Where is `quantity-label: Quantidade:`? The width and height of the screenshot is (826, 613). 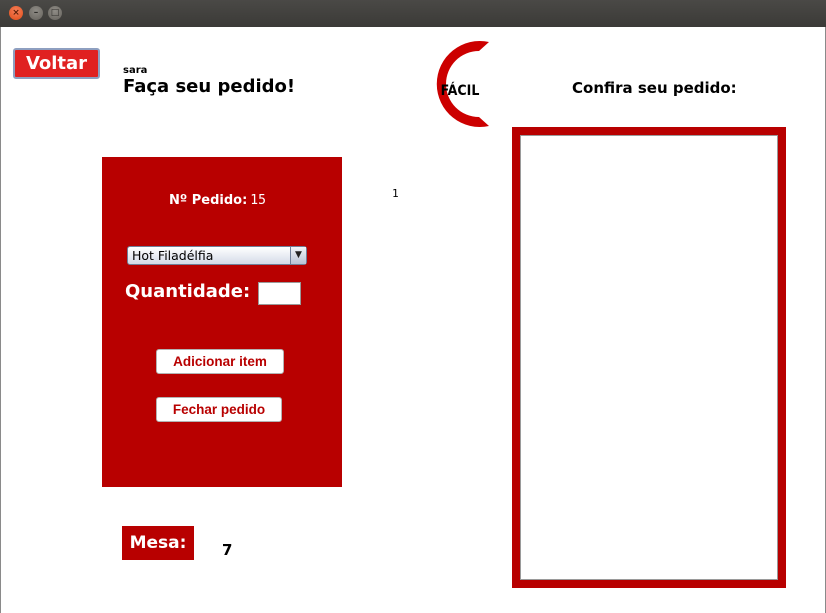 quantity-label: Quantidade: is located at coordinates (188, 291).